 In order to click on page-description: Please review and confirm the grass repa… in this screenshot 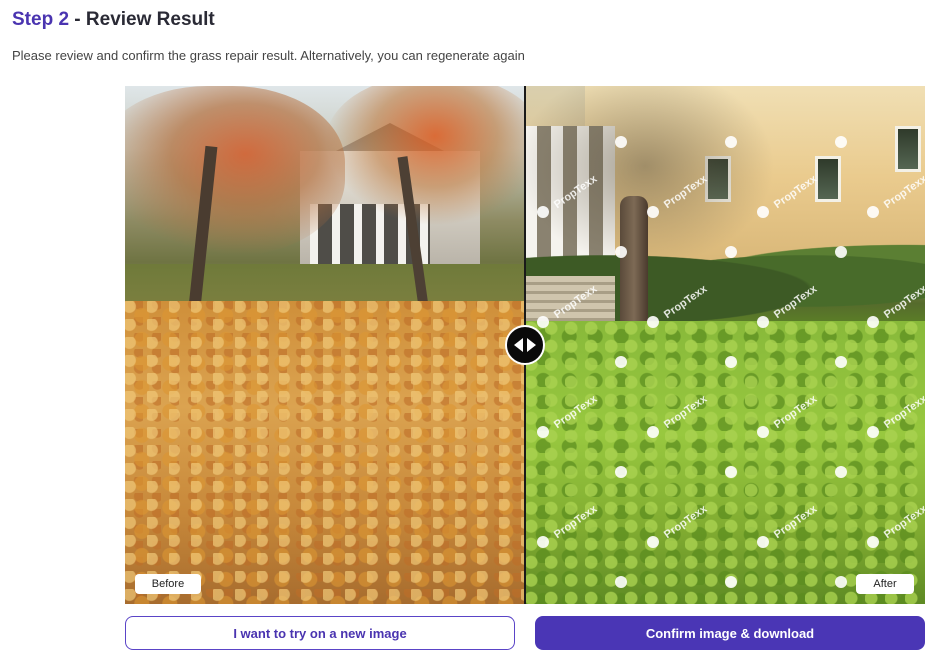, I will do `click(268, 55)`.